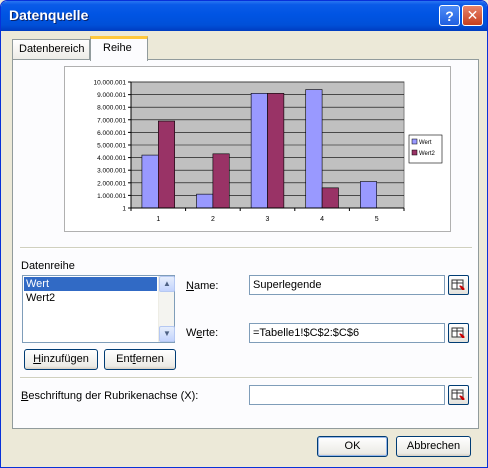  Describe the element at coordinates (210, 333) in the screenshot. I see `values-label-post: rte:` at that location.